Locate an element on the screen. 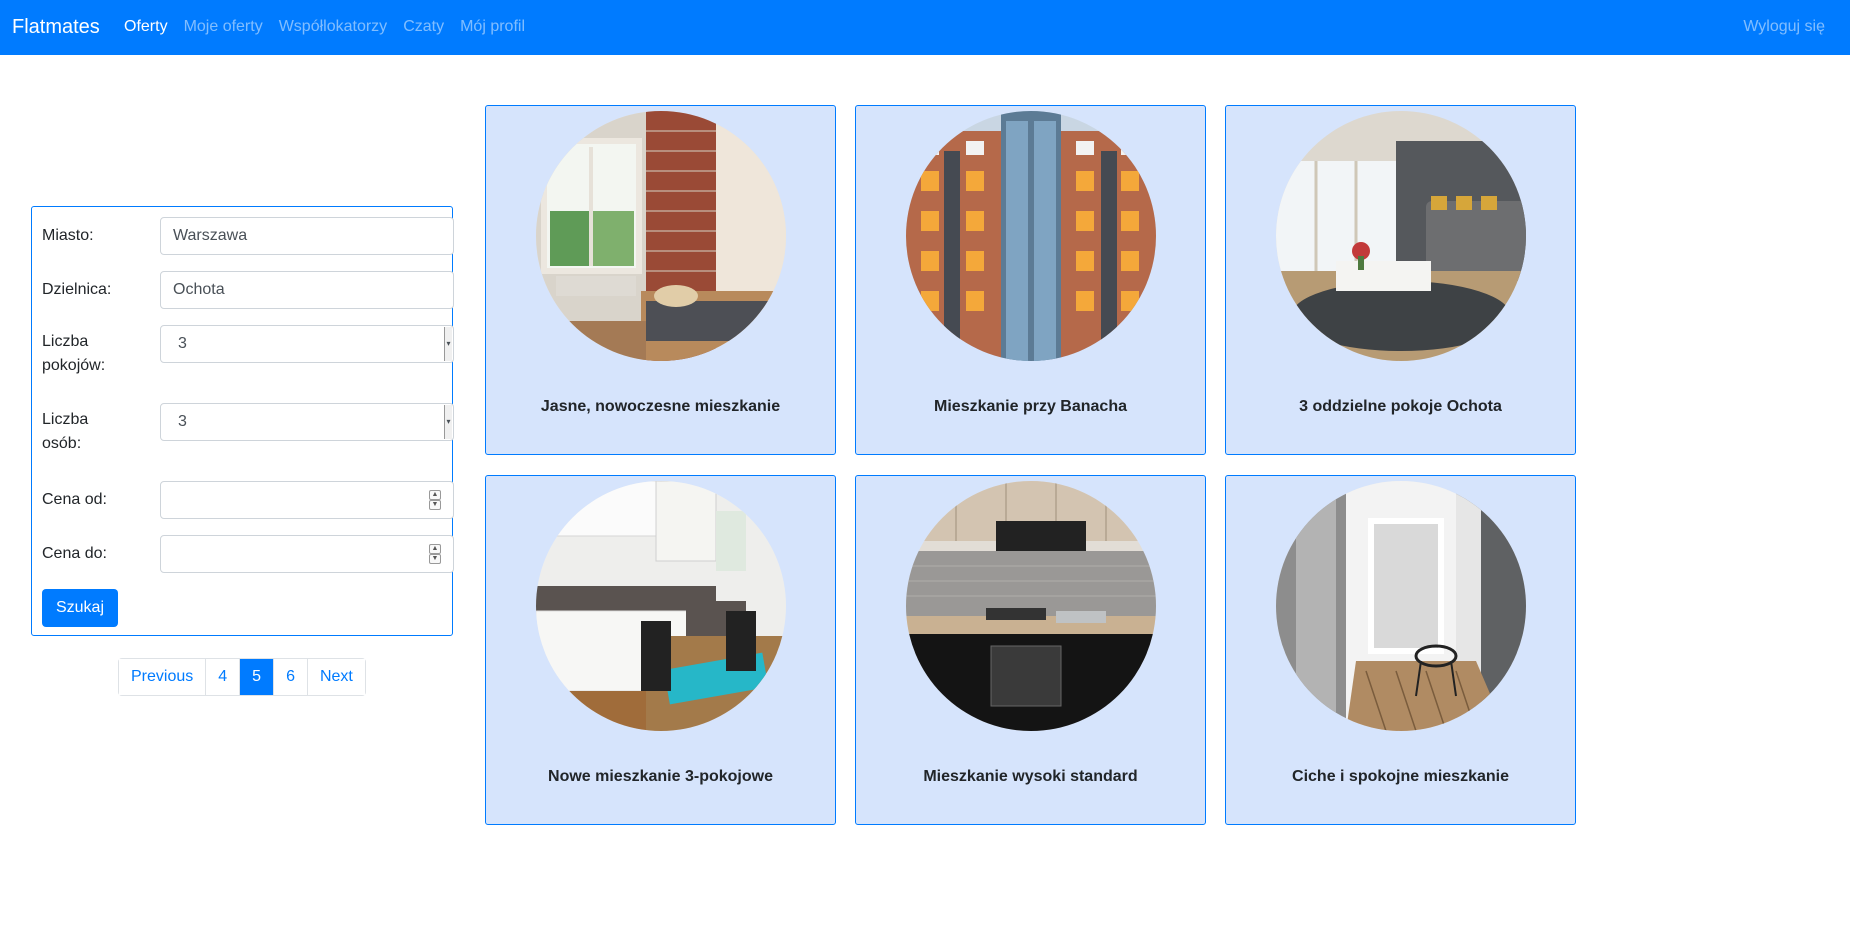 The image size is (1850, 947). nav-link-oferty: Oferty is located at coordinates (146, 27).